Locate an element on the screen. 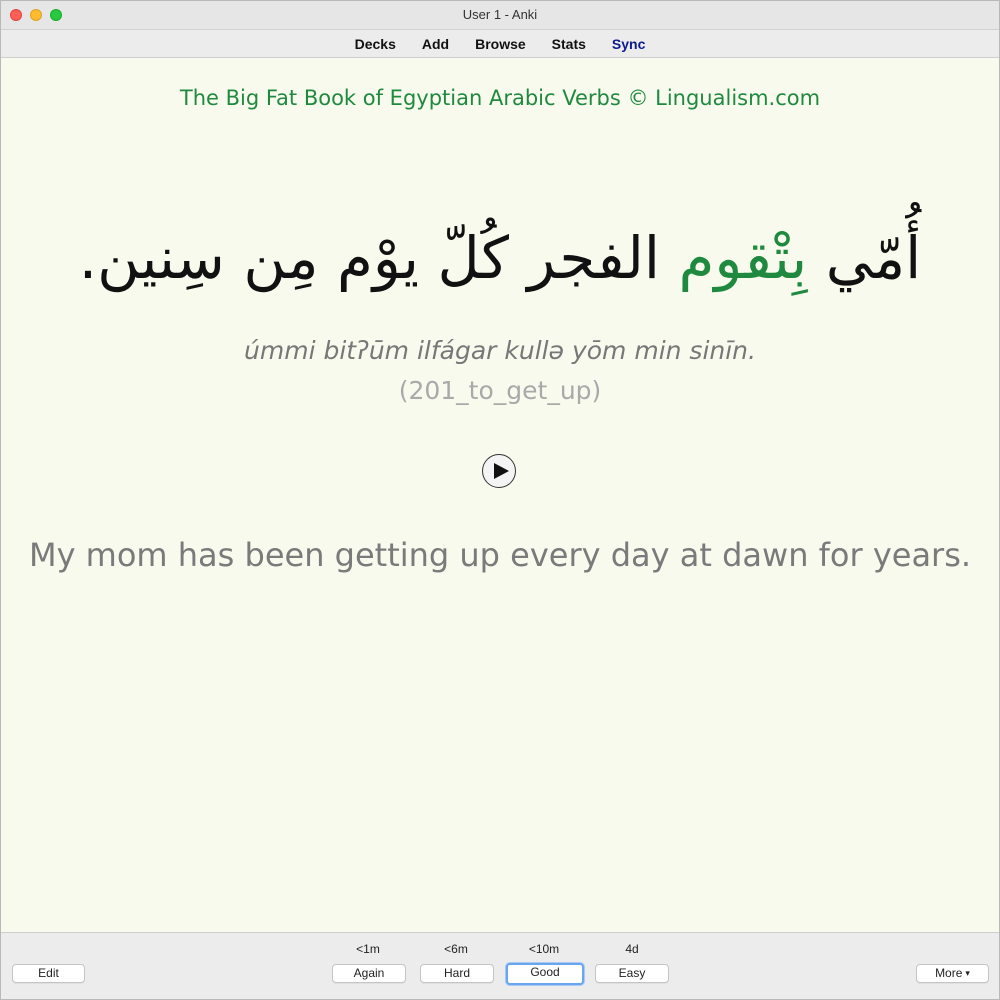 This screenshot has height=1000, width=1000. easy-button: Easy is located at coordinates (632, 973).